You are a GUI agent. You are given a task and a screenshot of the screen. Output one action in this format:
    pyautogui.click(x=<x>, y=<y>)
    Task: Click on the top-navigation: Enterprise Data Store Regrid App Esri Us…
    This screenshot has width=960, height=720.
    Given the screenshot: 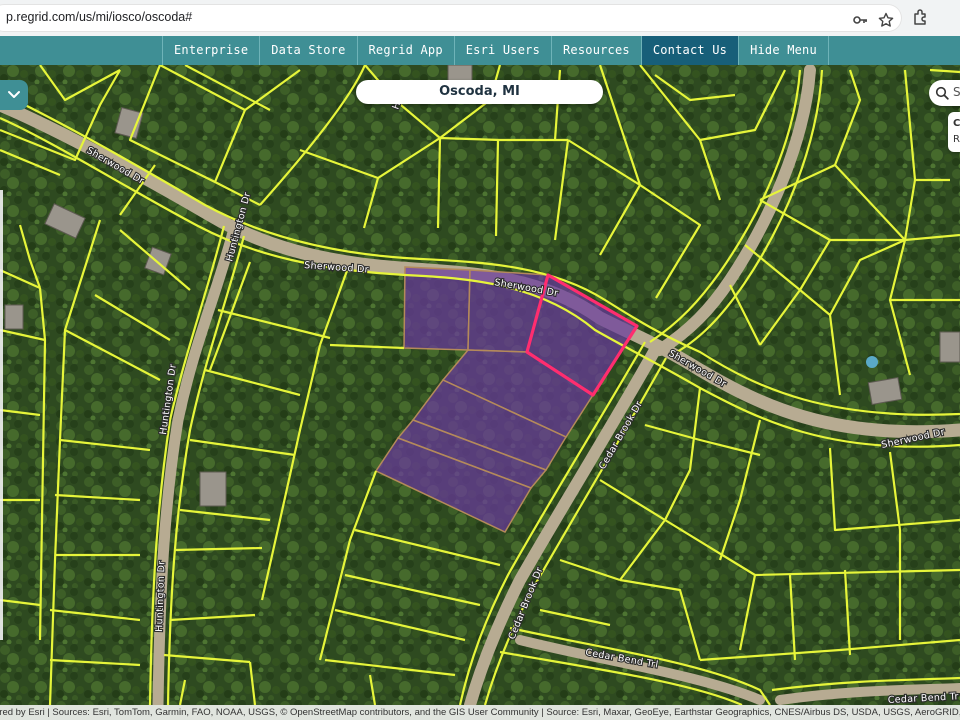 What is the action you would take?
    pyautogui.click(x=480, y=50)
    